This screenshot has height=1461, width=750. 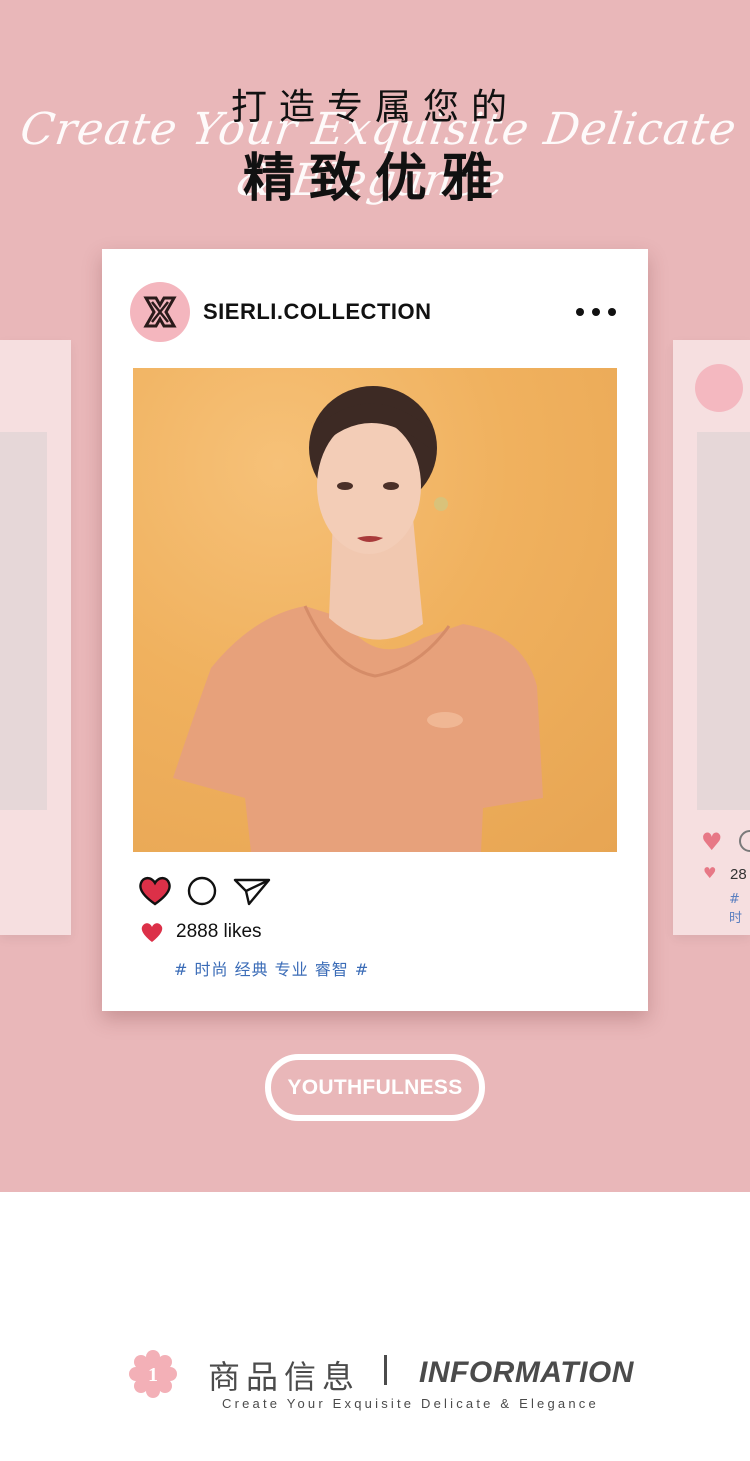 What do you see at coordinates (710, 873) in the screenshot?
I see `like-heart-icon: ♥` at bounding box center [710, 873].